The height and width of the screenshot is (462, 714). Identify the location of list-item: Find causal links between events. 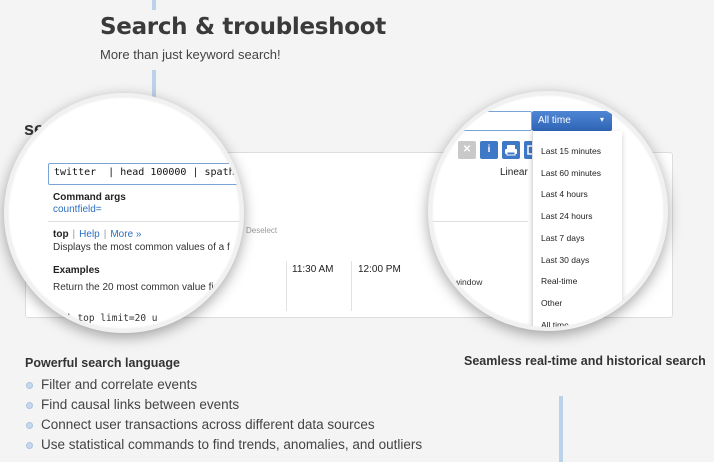
(223, 407).